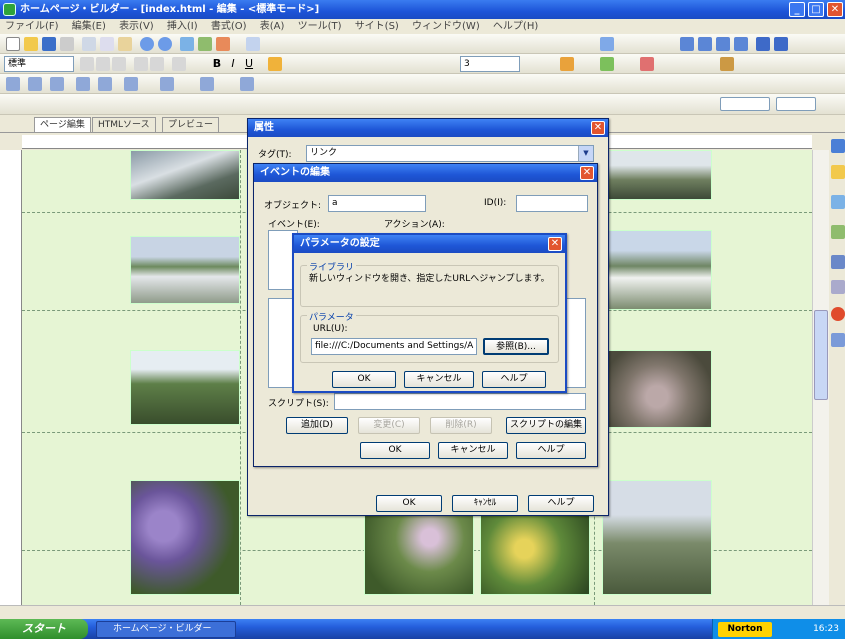 The image size is (845, 639). What do you see at coordinates (657, 270) in the screenshot?
I see `photo-snowy-slope` at bounding box center [657, 270].